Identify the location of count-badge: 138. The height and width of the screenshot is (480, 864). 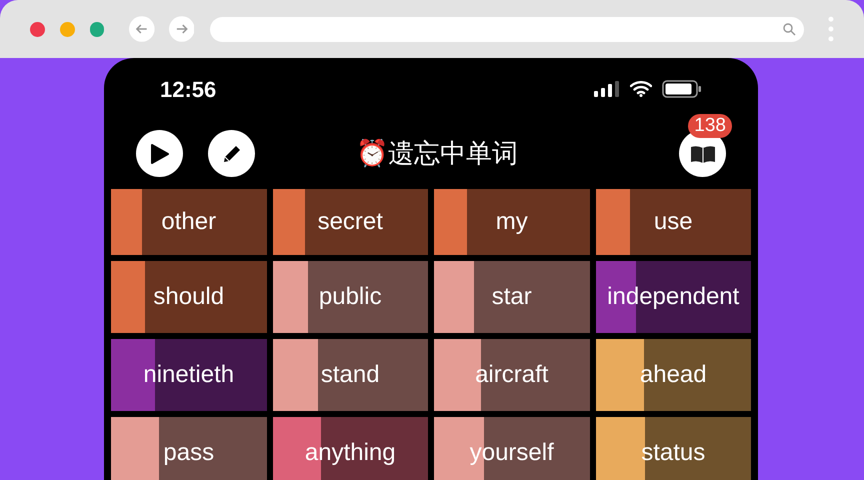
(710, 126).